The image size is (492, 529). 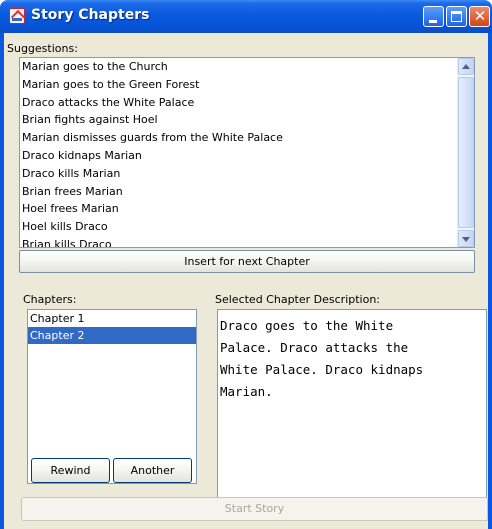 What do you see at coordinates (246, 16) in the screenshot?
I see `title-bar: Story Chapters ✕` at bounding box center [246, 16].